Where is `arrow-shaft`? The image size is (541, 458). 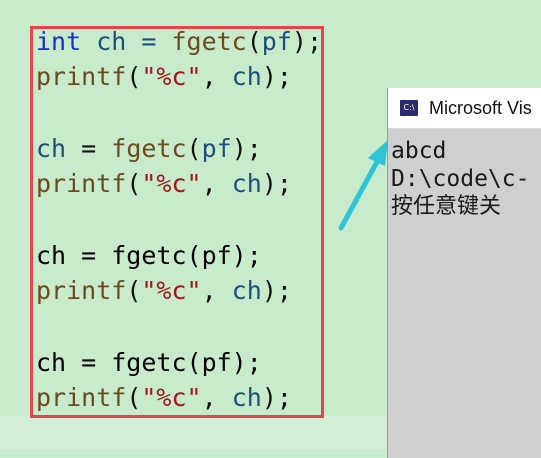
arrow-shaft is located at coordinates (359, 194).